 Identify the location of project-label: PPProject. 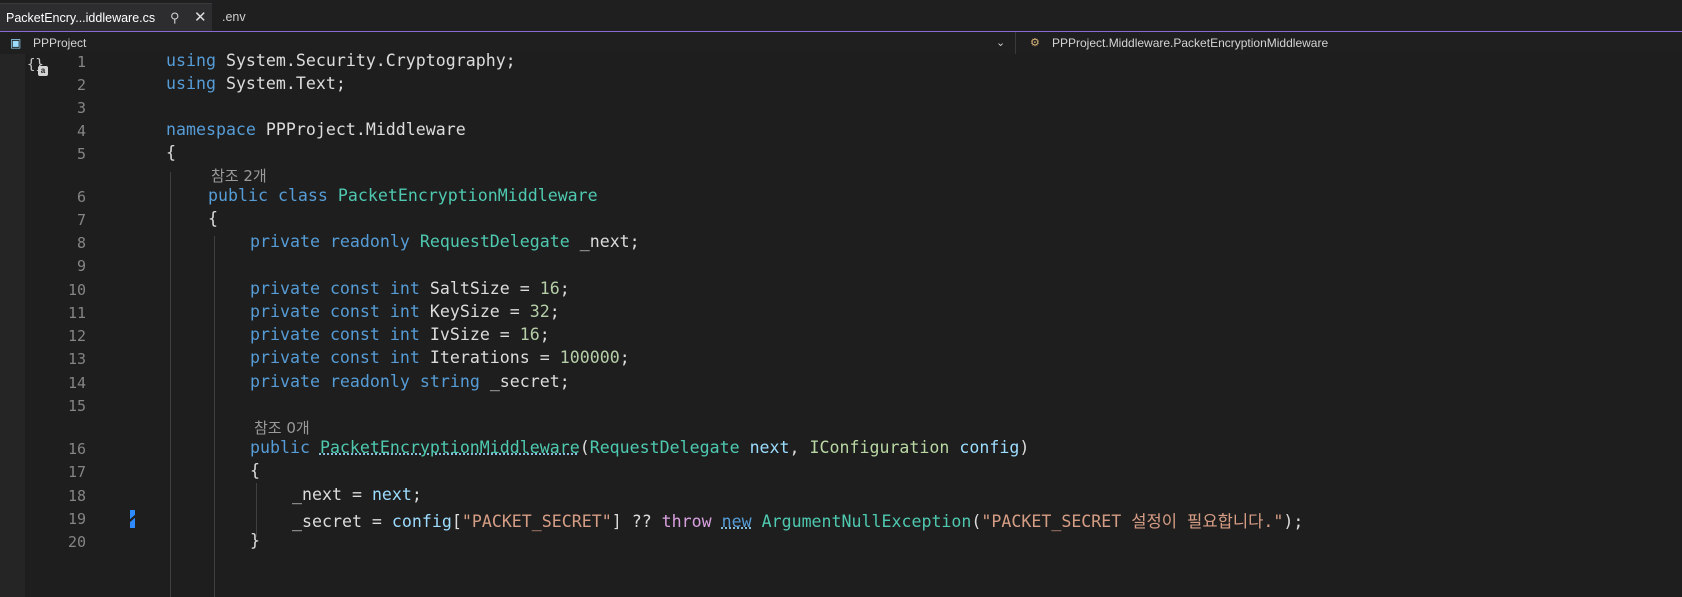
(60, 43).